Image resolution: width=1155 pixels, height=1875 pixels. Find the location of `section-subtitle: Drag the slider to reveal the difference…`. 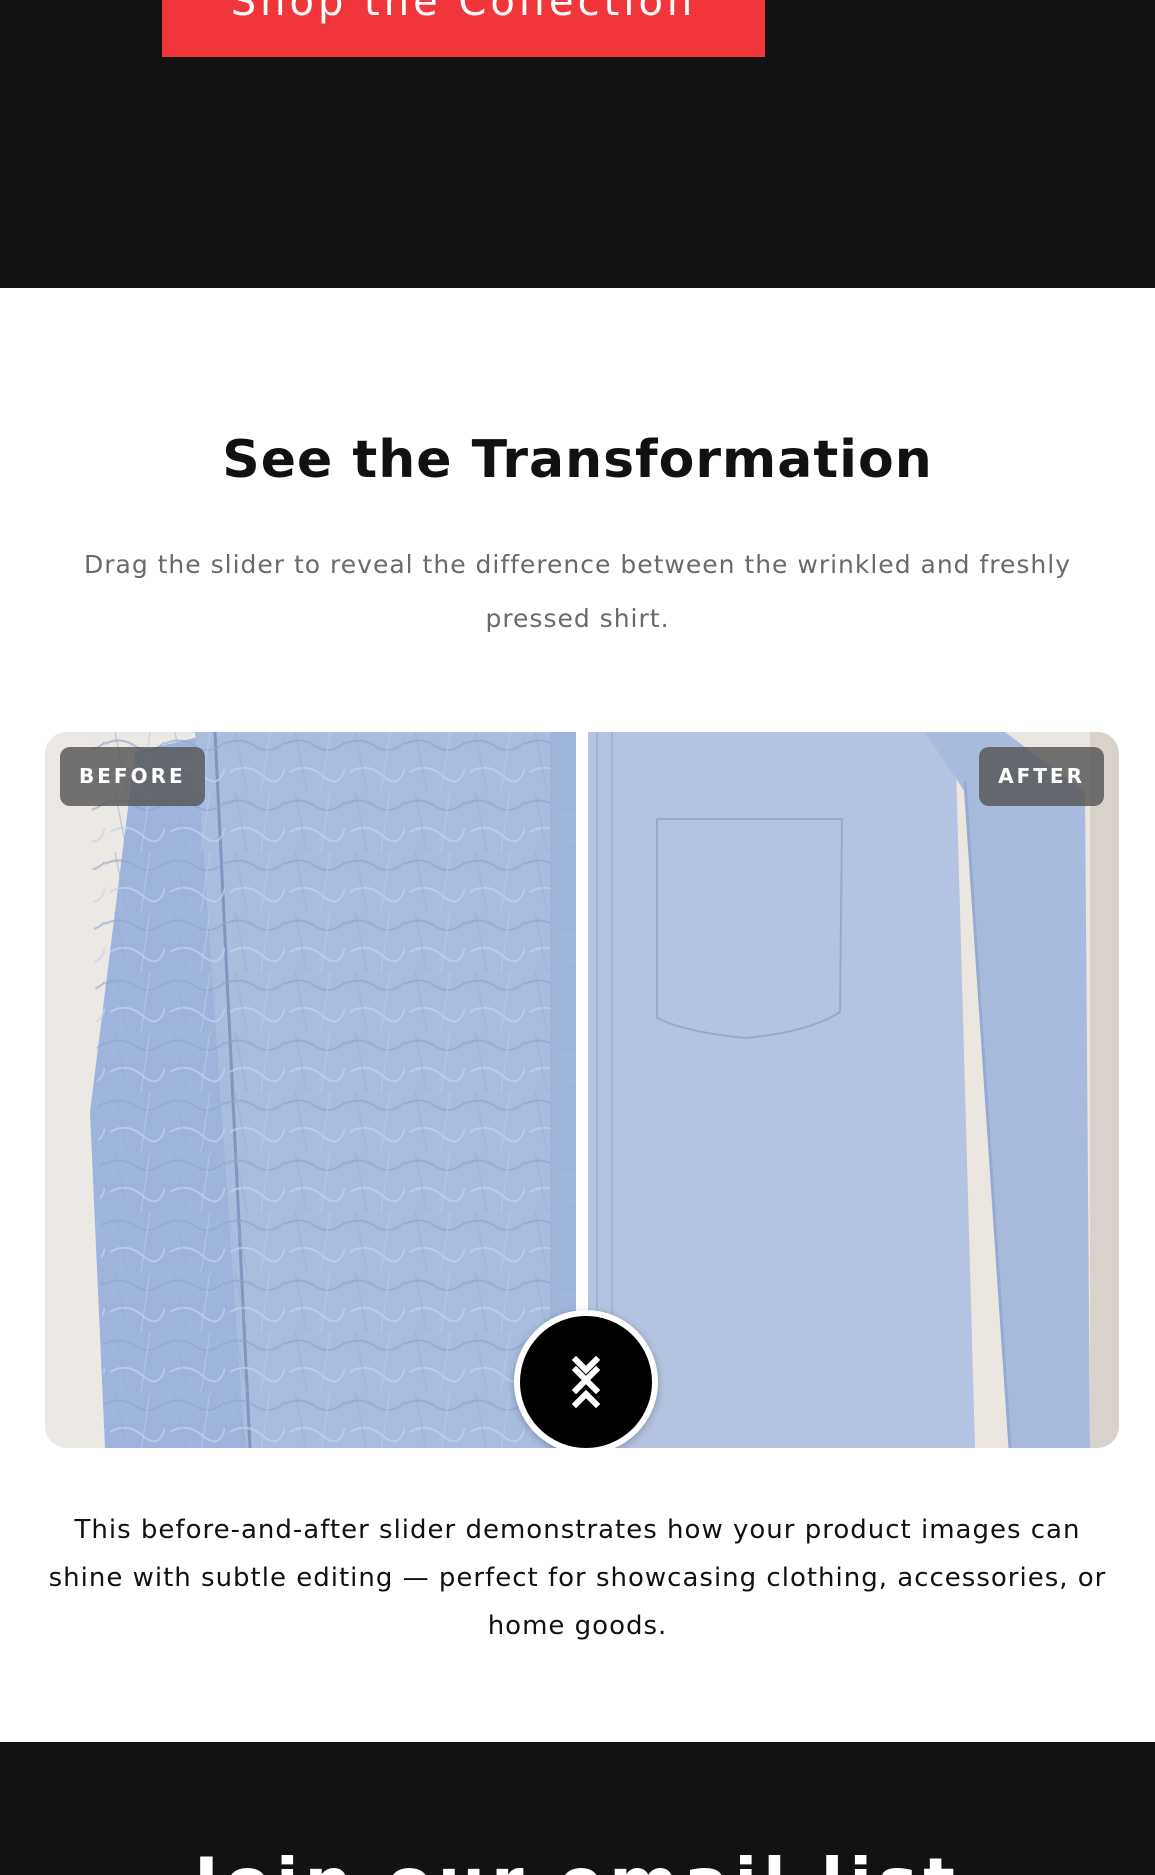

section-subtitle: Drag the slider to reveal the difference… is located at coordinates (577, 591).